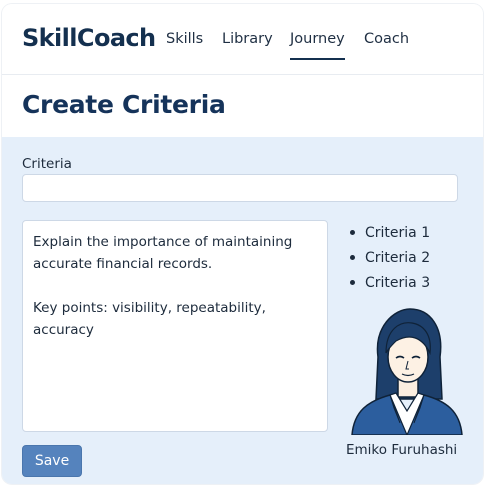 The width and height of the screenshot is (490, 489). What do you see at coordinates (47, 164) in the screenshot?
I see `criteria-field-label: Criteria` at bounding box center [47, 164].